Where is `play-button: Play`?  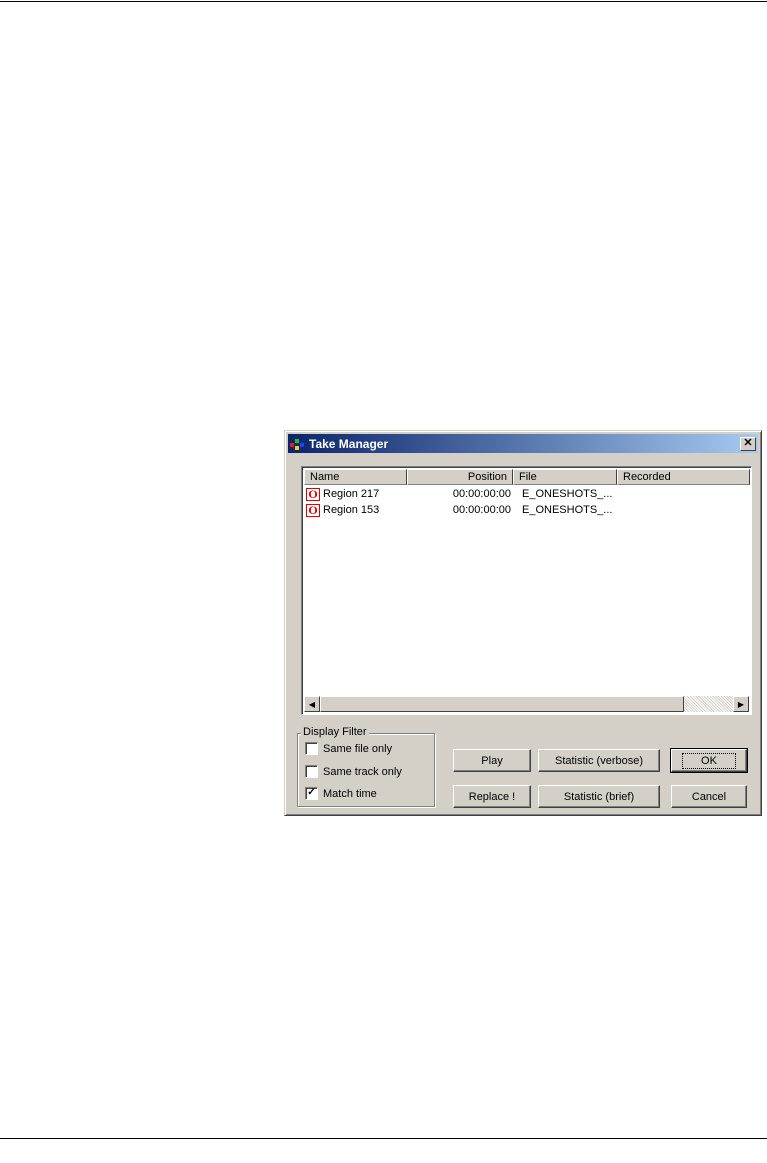
play-button: Play is located at coordinates (492, 760).